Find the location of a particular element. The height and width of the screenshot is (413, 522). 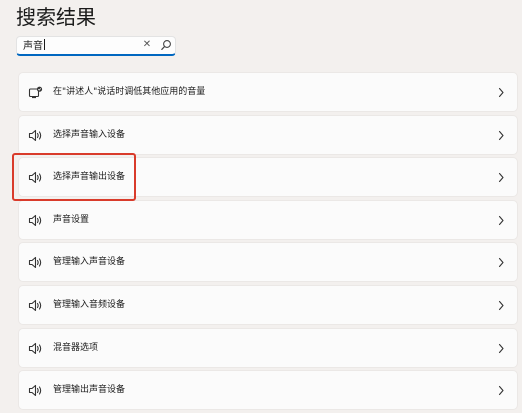

result-label: 混音器选项 is located at coordinates (76, 347).